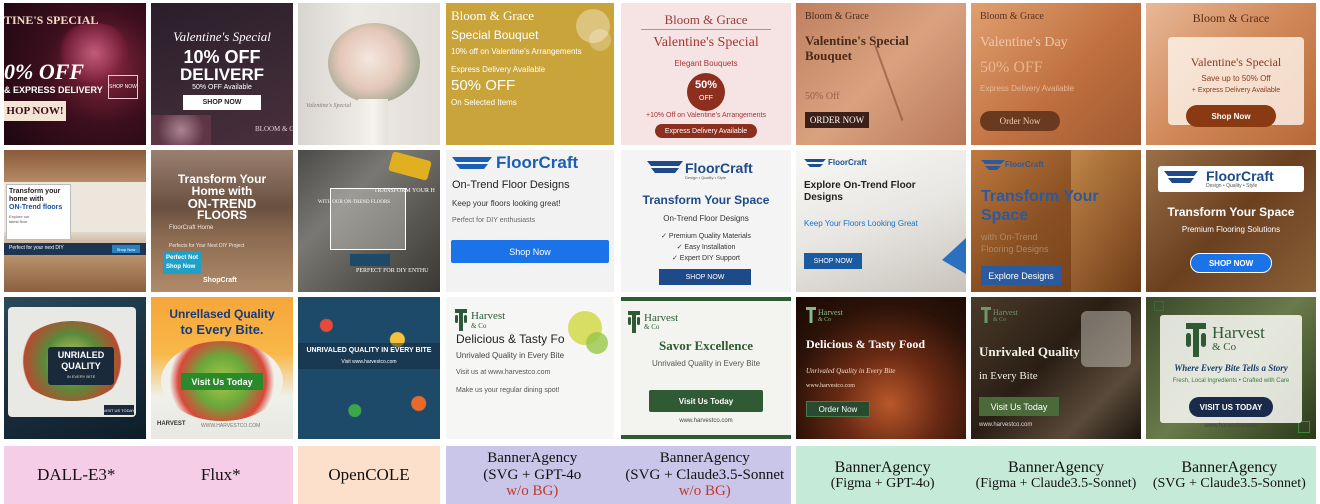  Describe the element at coordinates (954, 256) in the screenshot. I see `corner-triangle-icon` at that location.